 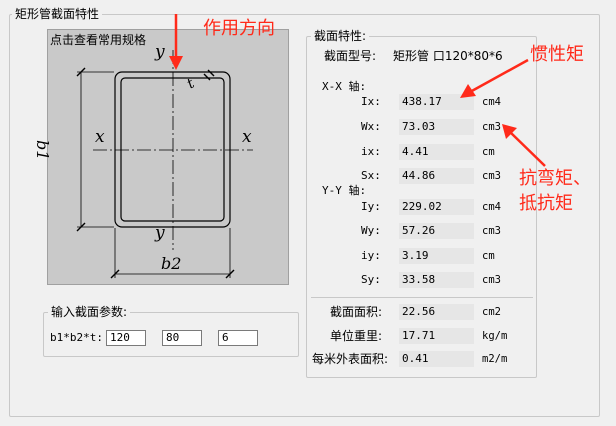 I want to click on radius-x-value: 4.41, so click(x=436, y=152).